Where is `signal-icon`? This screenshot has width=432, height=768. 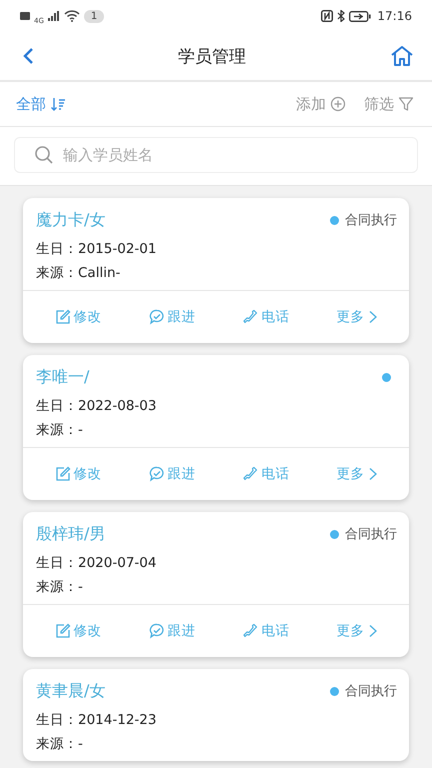
signal-icon is located at coordinates (54, 16).